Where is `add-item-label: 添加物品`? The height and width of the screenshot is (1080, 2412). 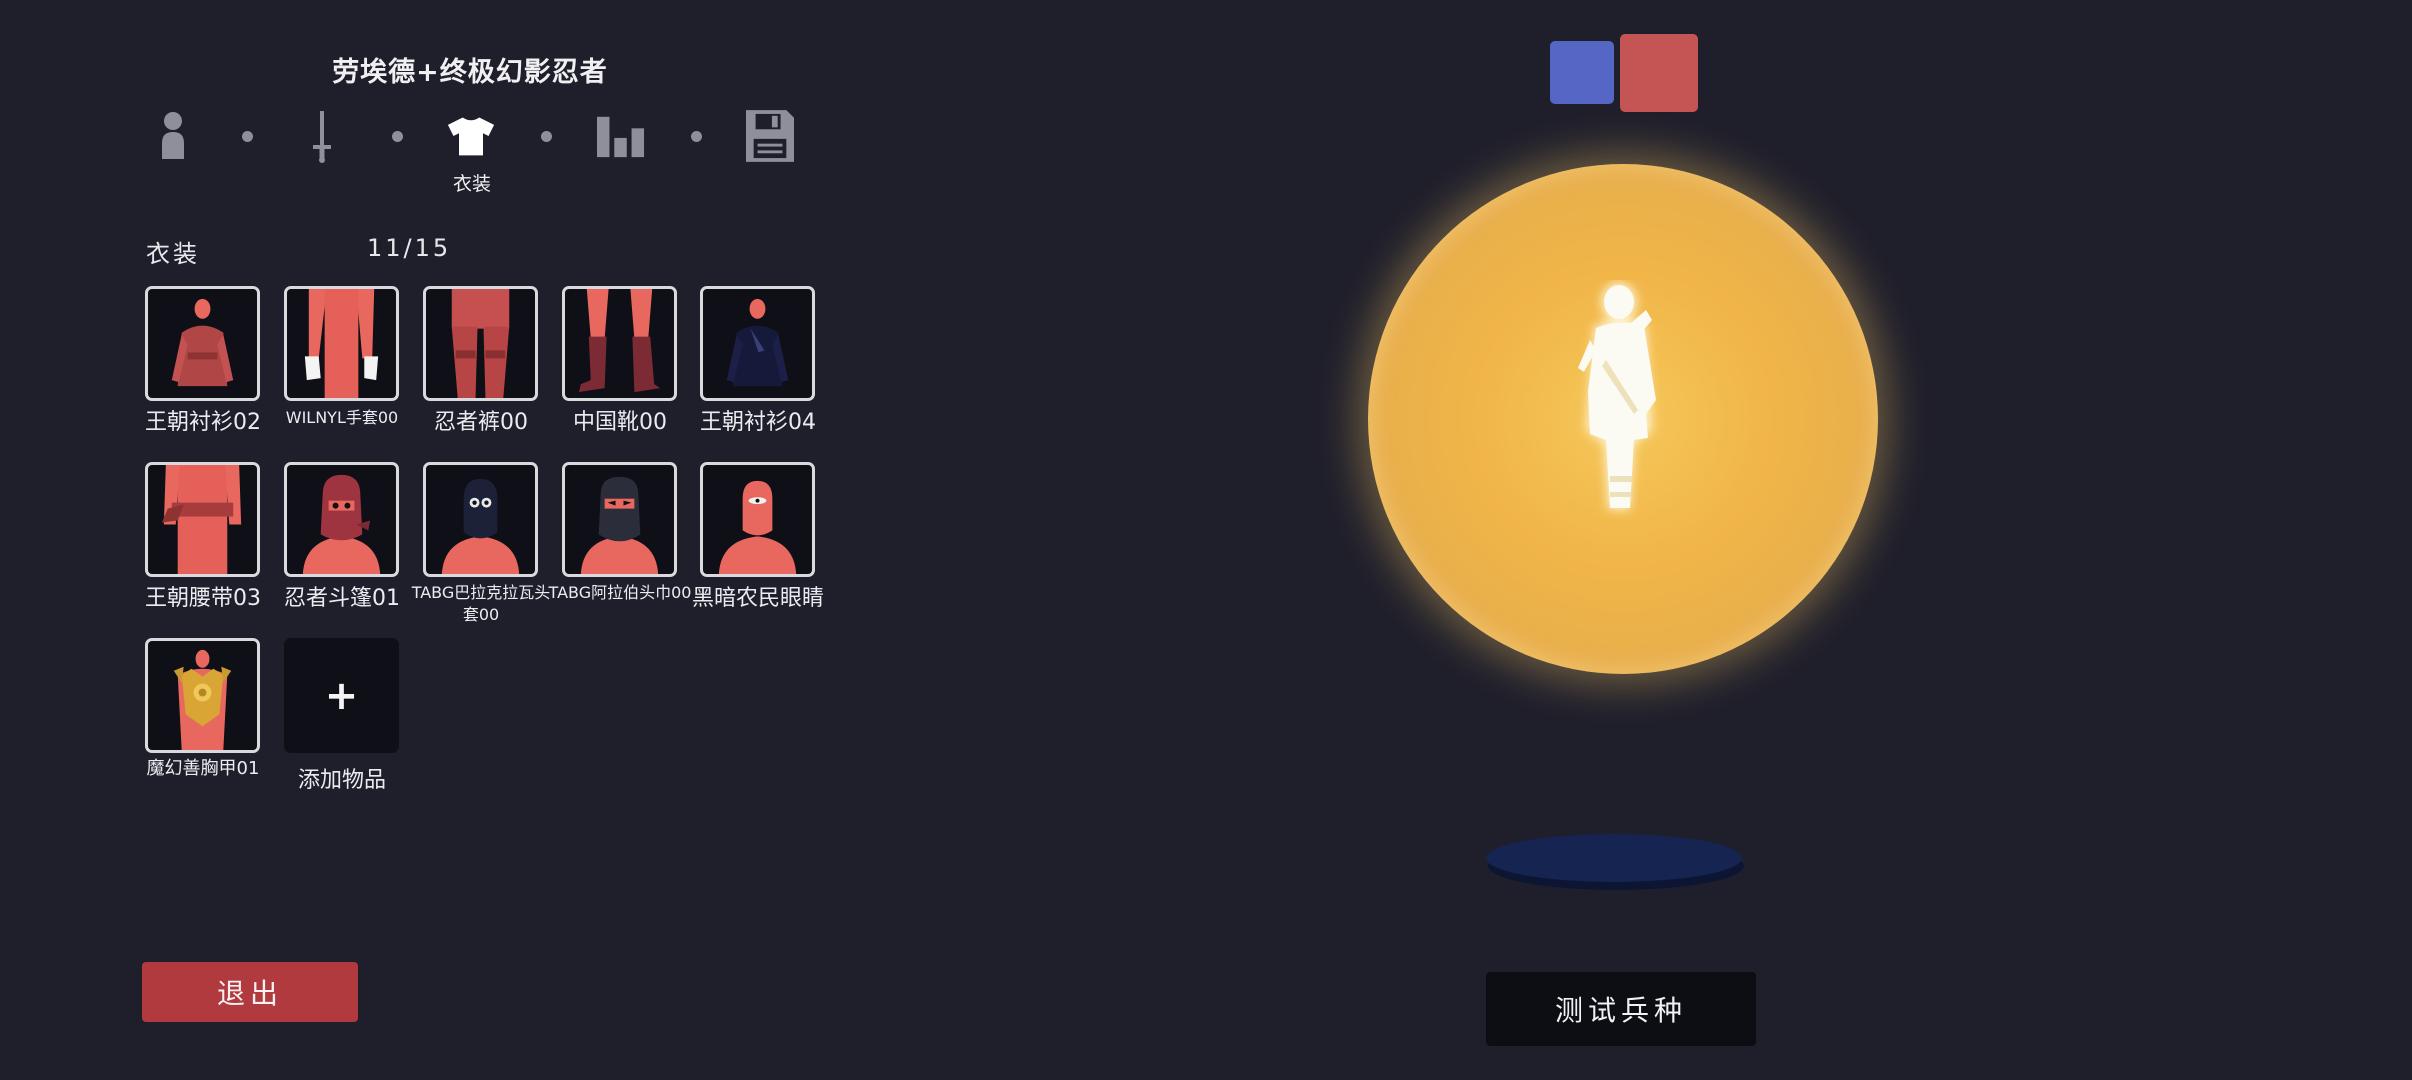
add-item-label: 添加物品 is located at coordinates (341, 780).